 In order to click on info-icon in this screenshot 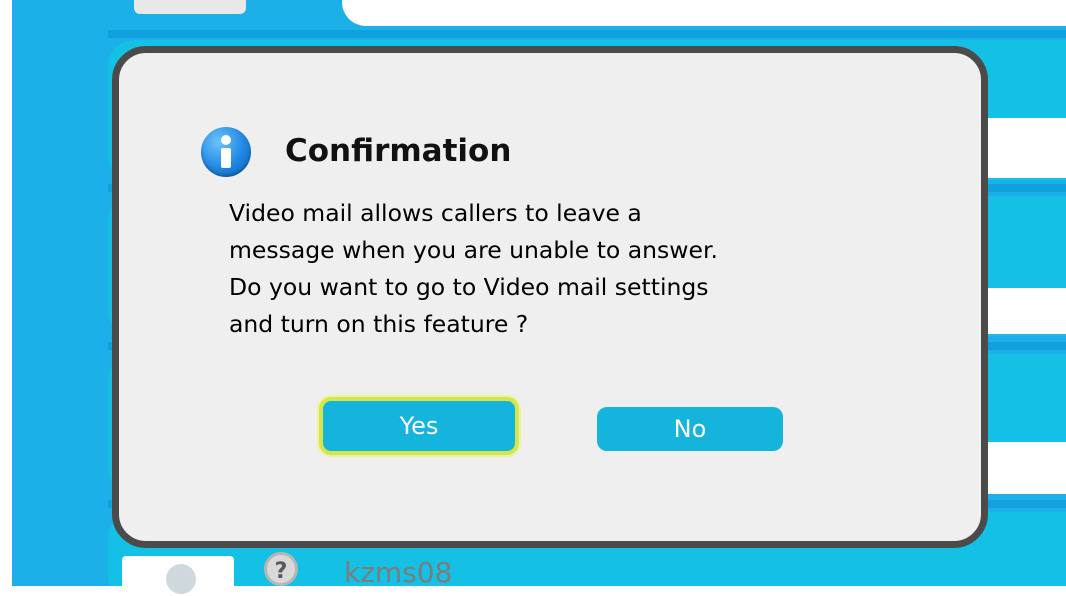, I will do `click(226, 152)`.